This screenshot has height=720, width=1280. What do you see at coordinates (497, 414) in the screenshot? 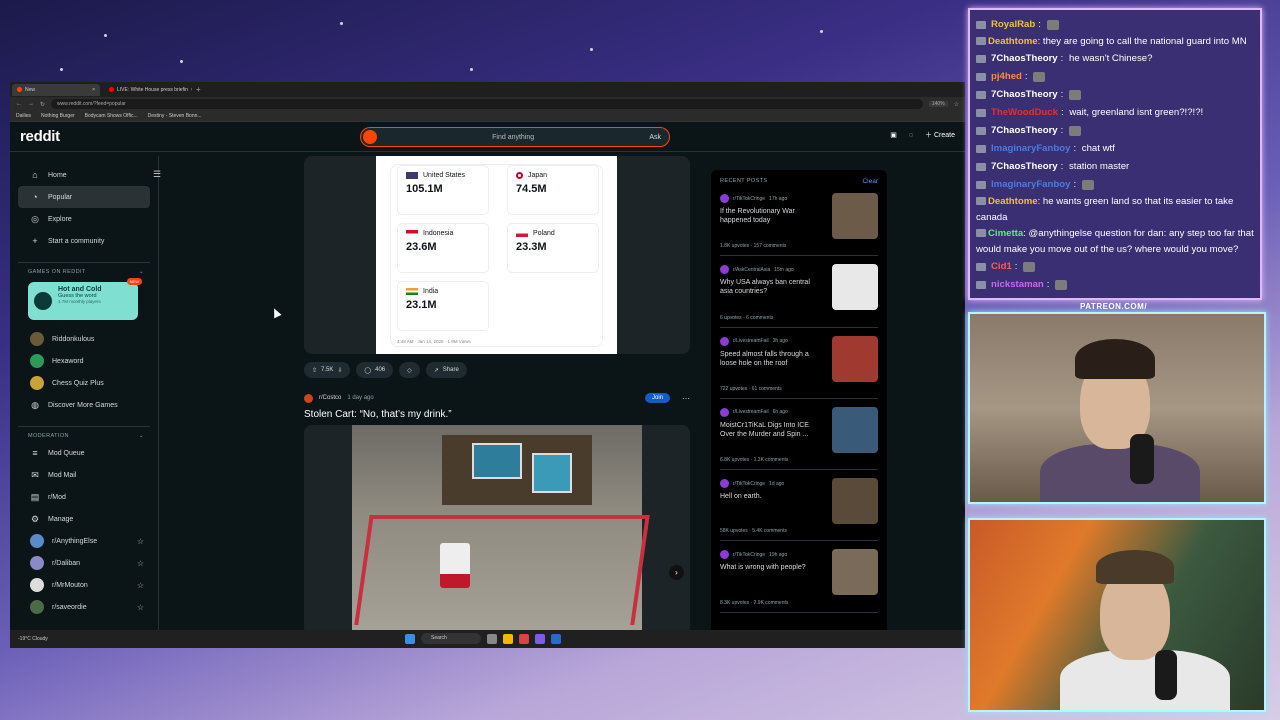
I see `post-title: Stolen Cart: “No, that’s my drink.”` at bounding box center [497, 414].